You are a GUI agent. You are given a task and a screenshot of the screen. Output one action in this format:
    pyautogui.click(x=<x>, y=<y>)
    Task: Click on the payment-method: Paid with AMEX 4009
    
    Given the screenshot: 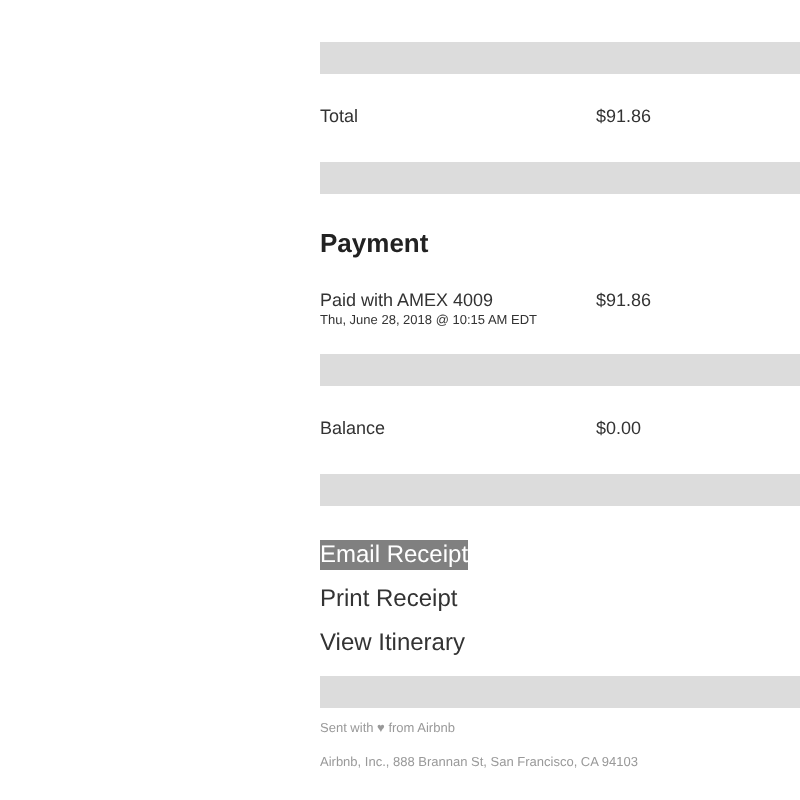 What is the action you would take?
    pyautogui.click(x=408, y=301)
    